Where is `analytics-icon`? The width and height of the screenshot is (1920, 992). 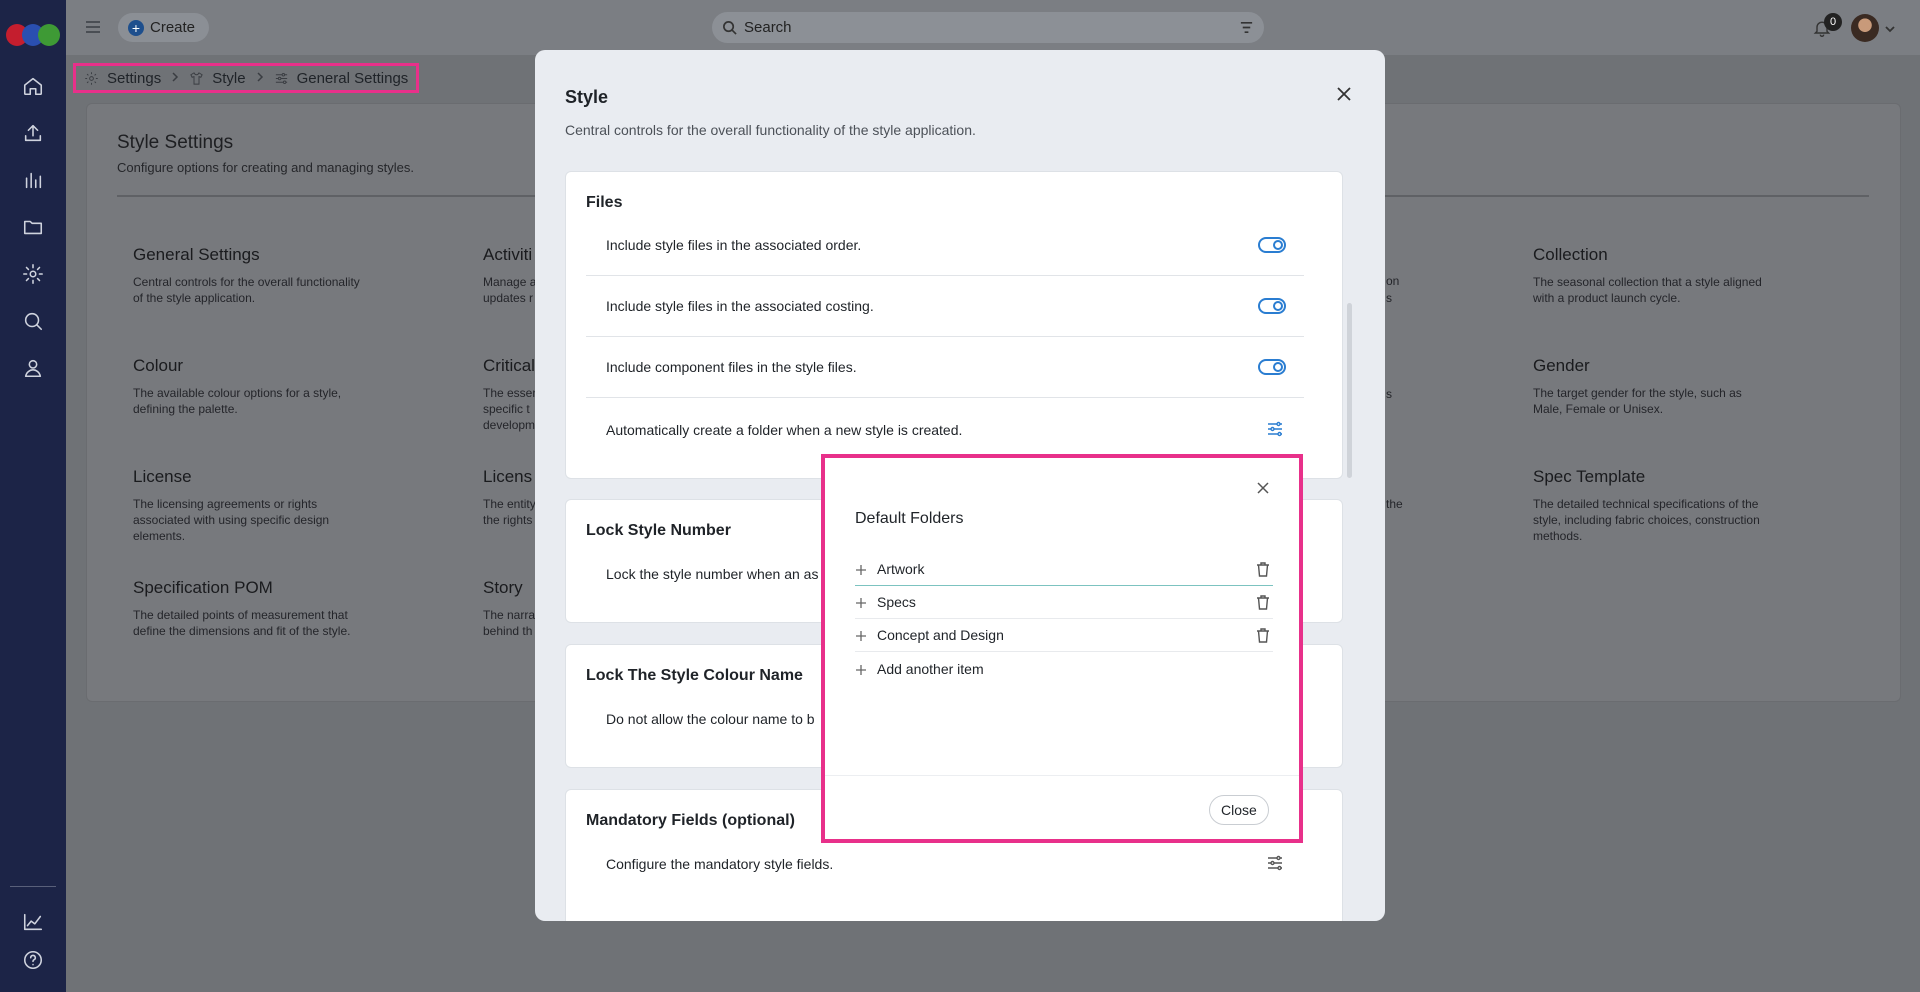 analytics-icon is located at coordinates (33, 922).